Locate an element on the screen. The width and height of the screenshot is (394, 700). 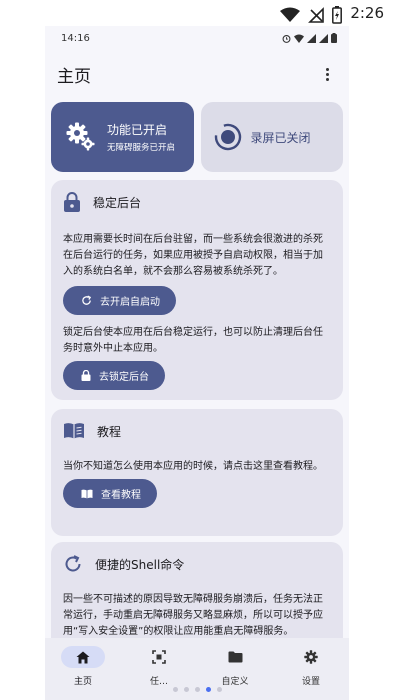
recording-status-title: 录屏已关闭 is located at coordinates (280, 137).